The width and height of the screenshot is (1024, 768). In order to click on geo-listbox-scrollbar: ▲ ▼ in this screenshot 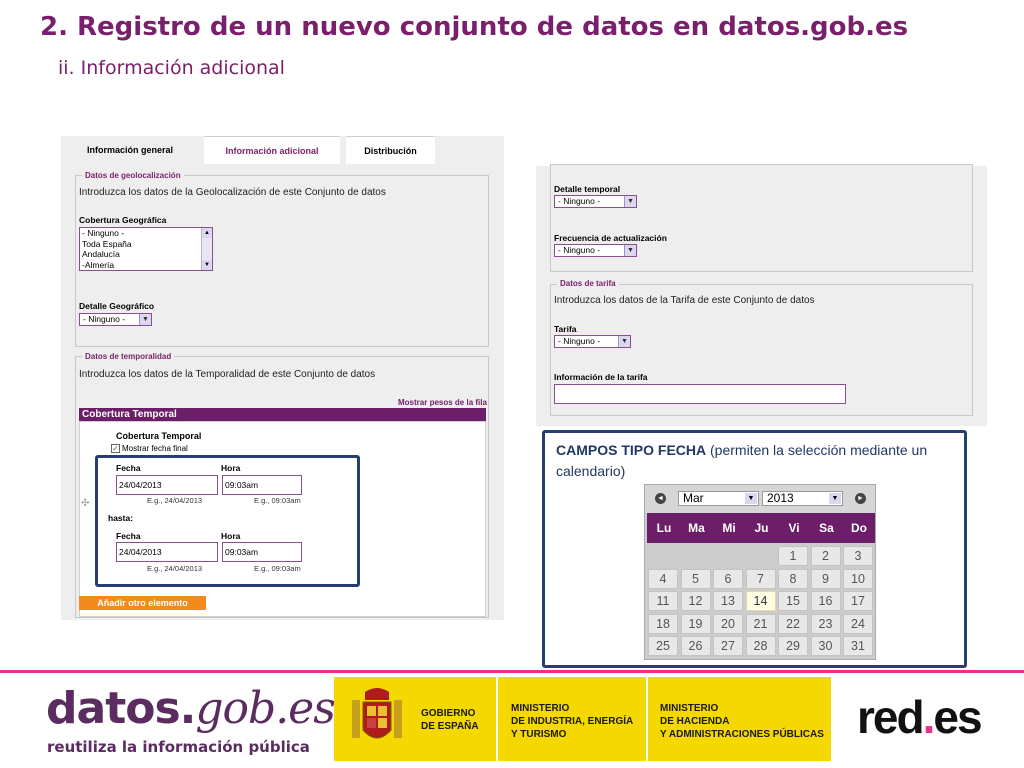, I will do `click(206, 249)`.